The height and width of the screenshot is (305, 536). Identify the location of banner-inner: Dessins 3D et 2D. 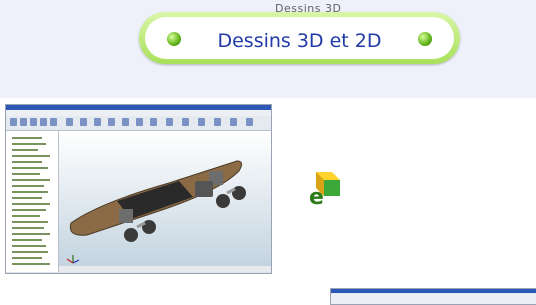
(299, 38).